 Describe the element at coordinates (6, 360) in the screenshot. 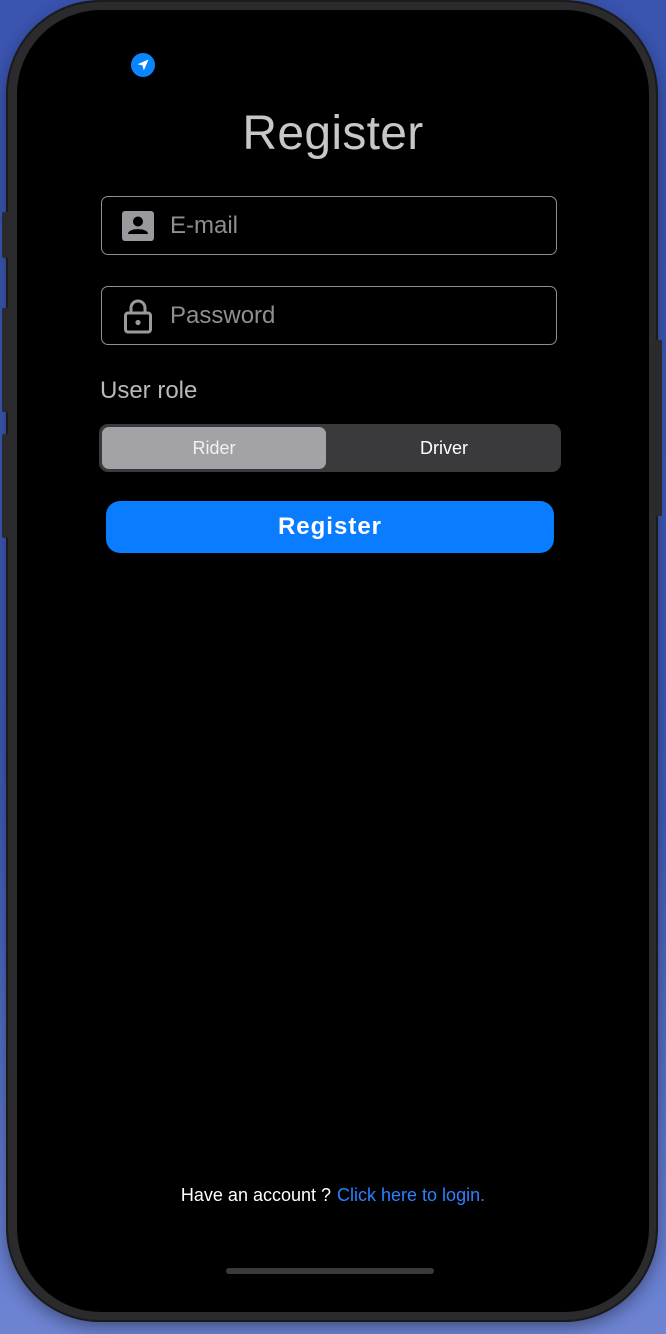

I see `volume-up-button` at that location.